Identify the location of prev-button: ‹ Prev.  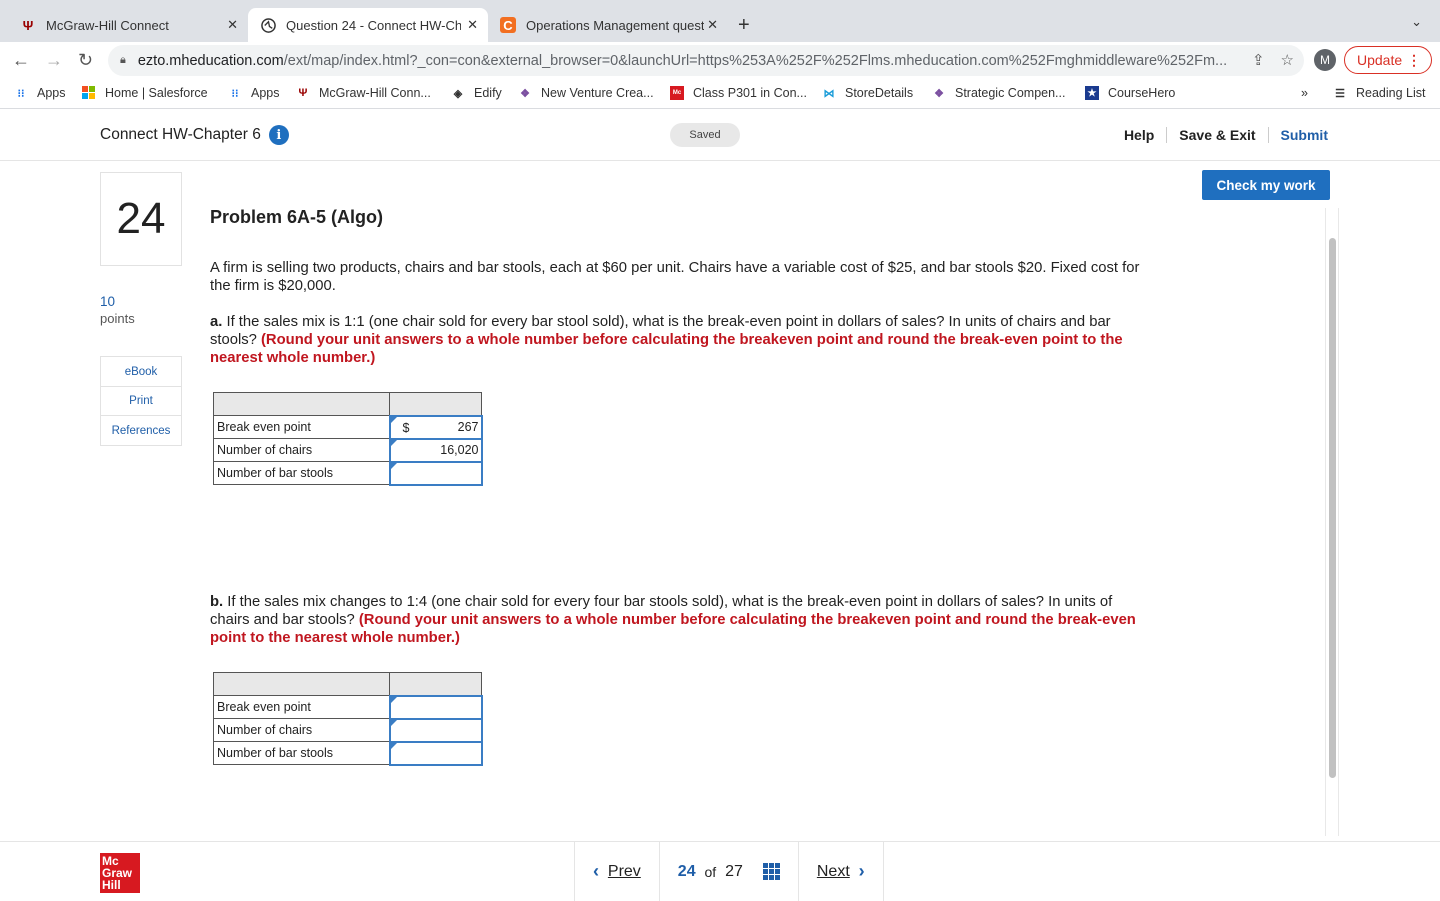
(616, 871).